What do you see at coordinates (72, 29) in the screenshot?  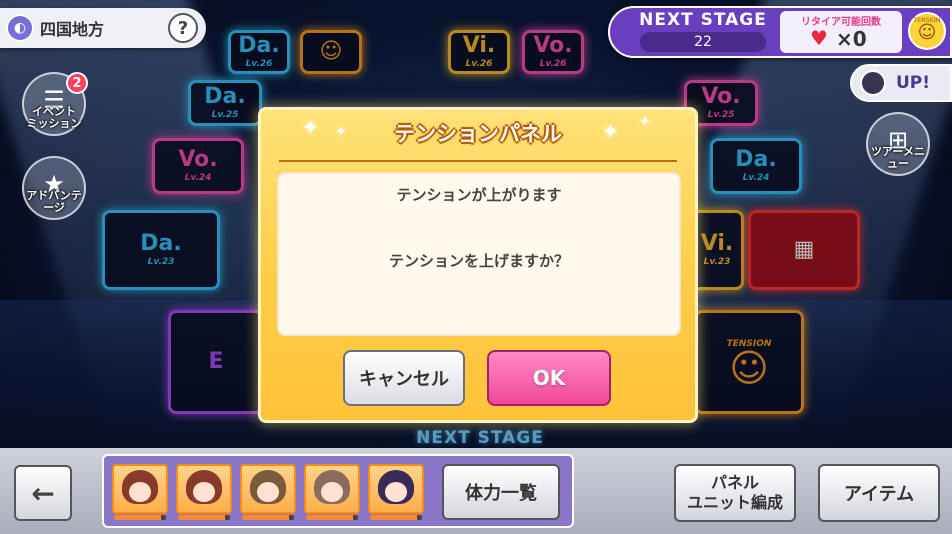 I see `region-name: 四国地方` at bounding box center [72, 29].